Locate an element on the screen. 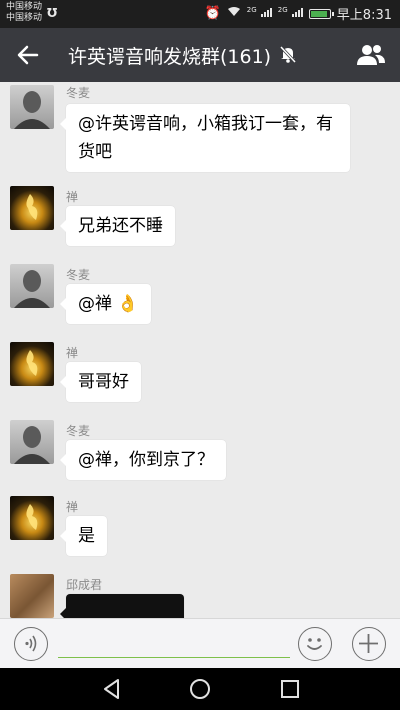  back-button is located at coordinates (28, 55).